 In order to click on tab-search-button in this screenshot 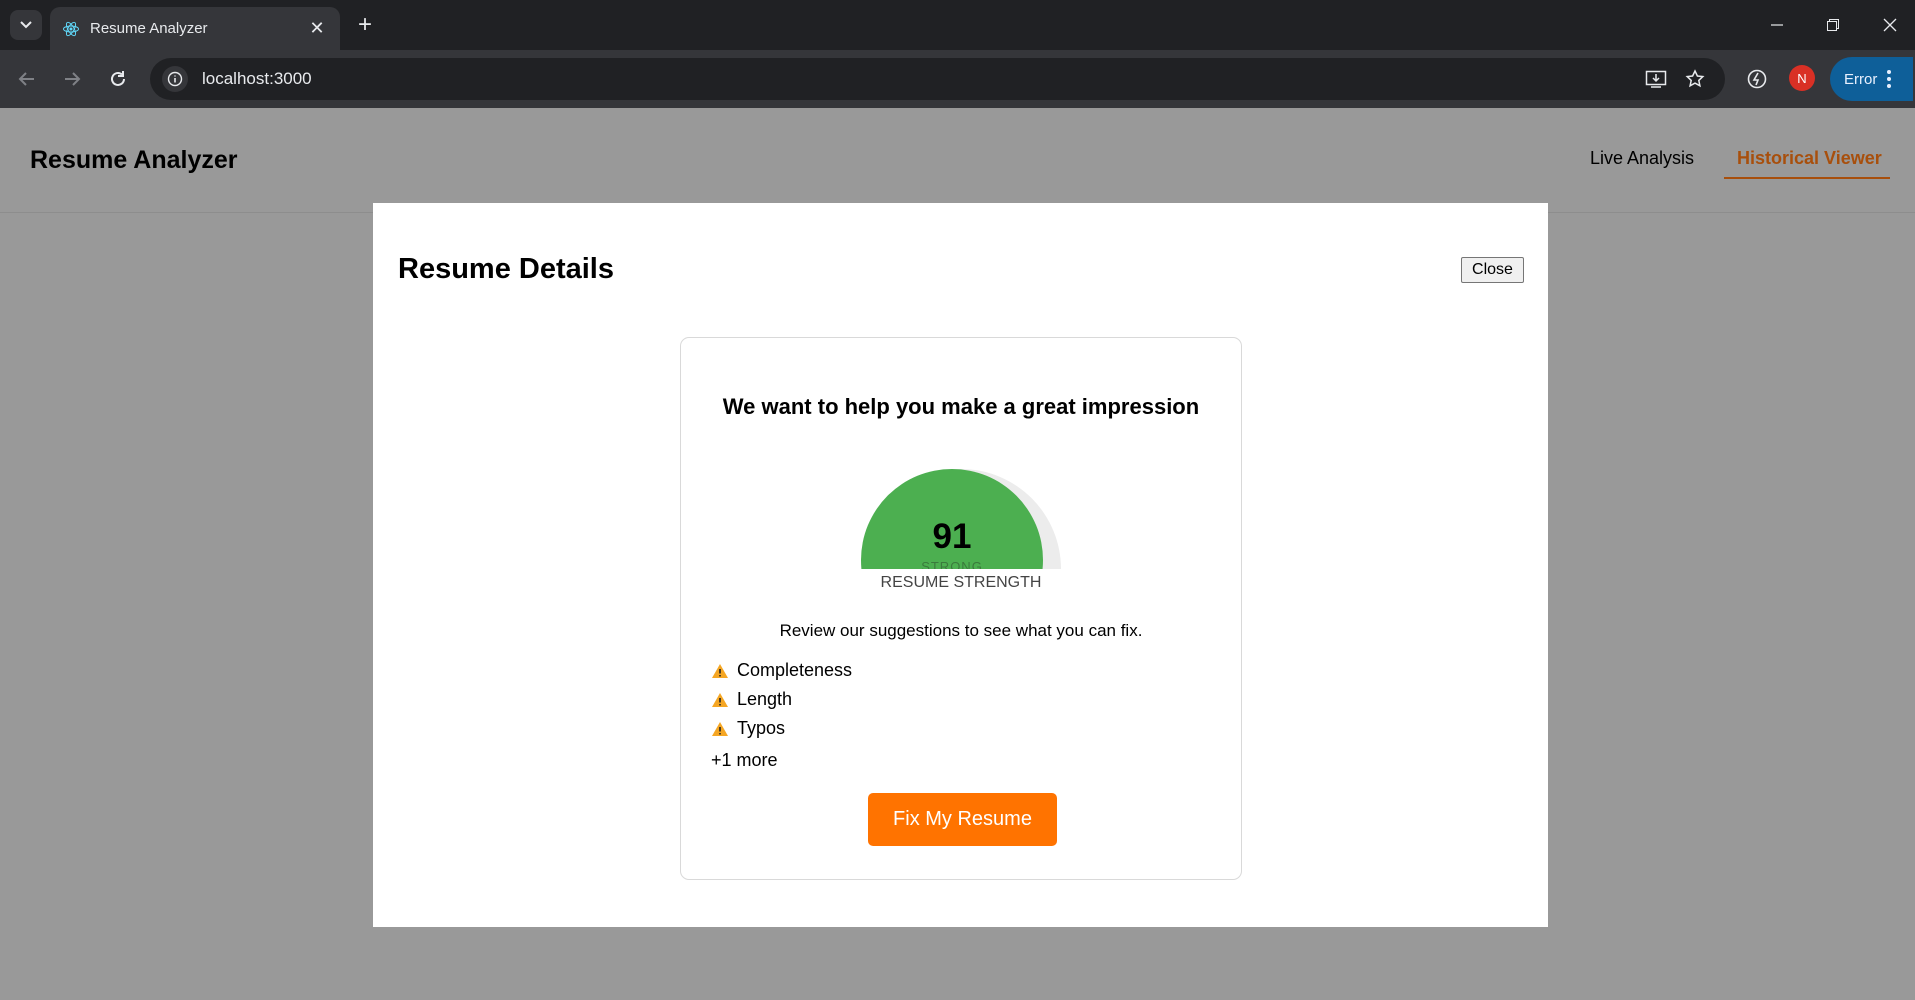, I will do `click(26, 25)`.